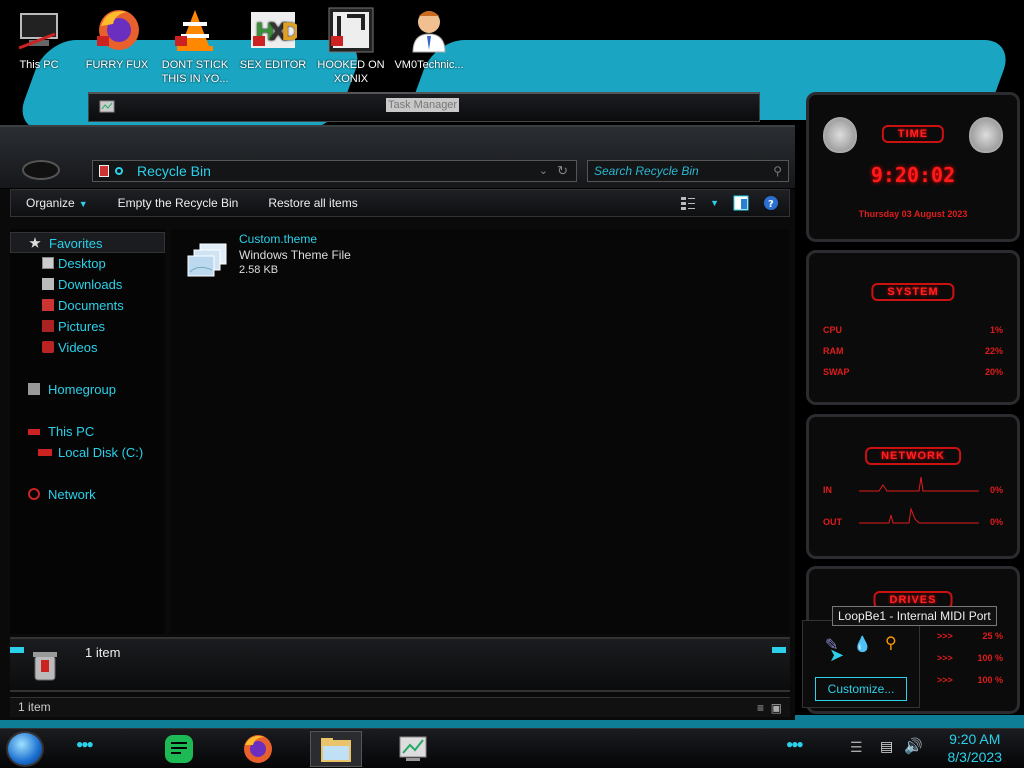  What do you see at coordinates (195, 30) in the screenshot?
I see `vlc-icon` at bounding box center [195, 30].